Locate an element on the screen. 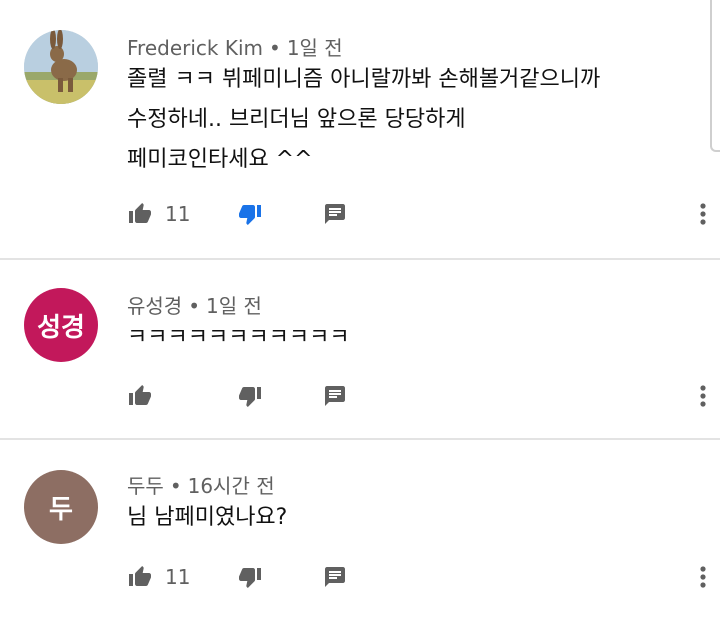 The image size is (720, 618). comment-author: Frederick Kim is located at coordinates (195, 48).